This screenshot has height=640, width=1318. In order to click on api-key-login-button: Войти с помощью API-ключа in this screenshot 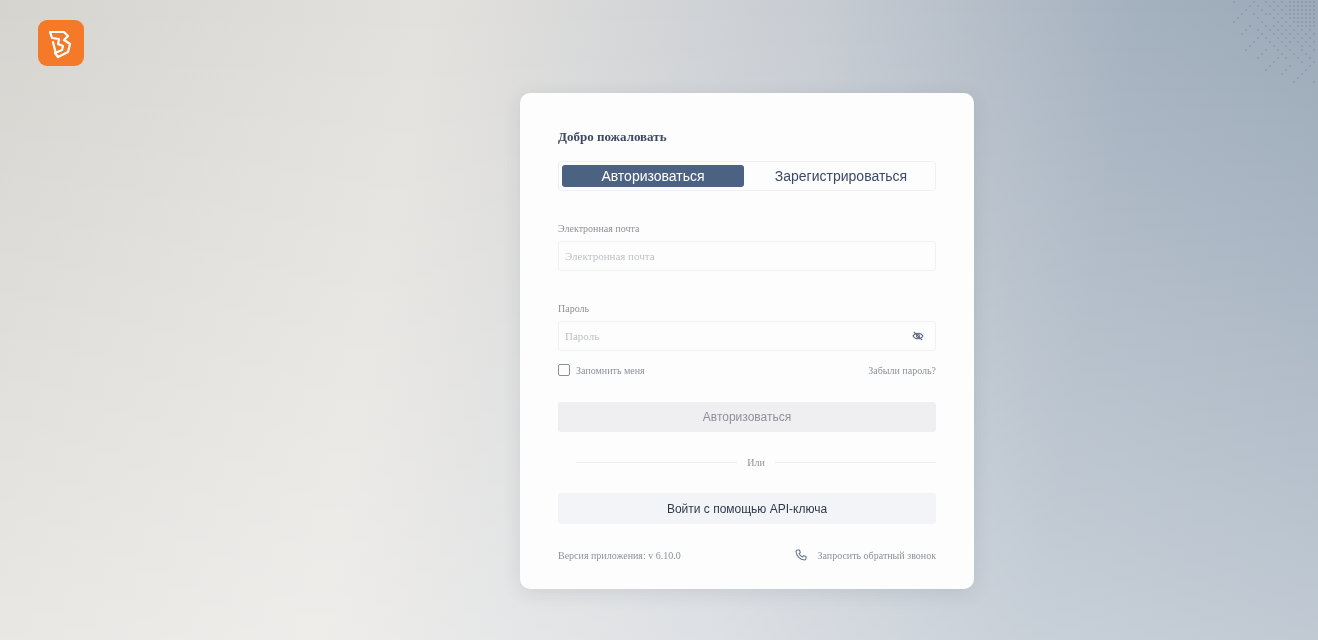, I will do `click(747, 508)`.